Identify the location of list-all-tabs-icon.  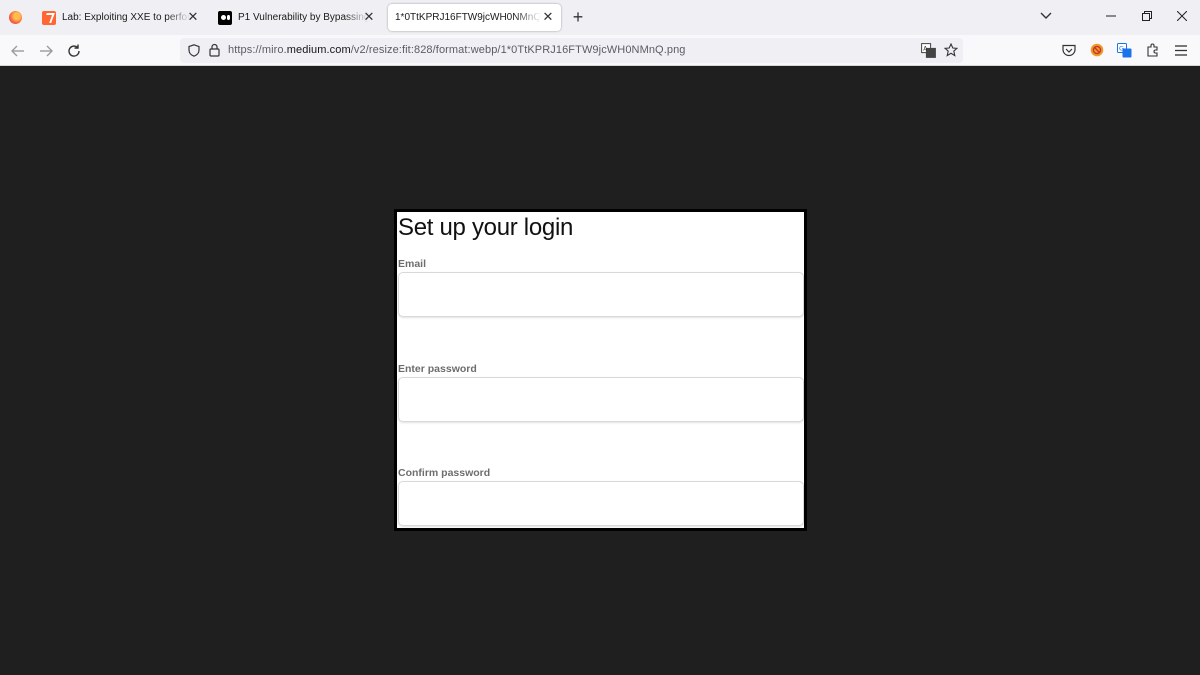
(1046, 16).